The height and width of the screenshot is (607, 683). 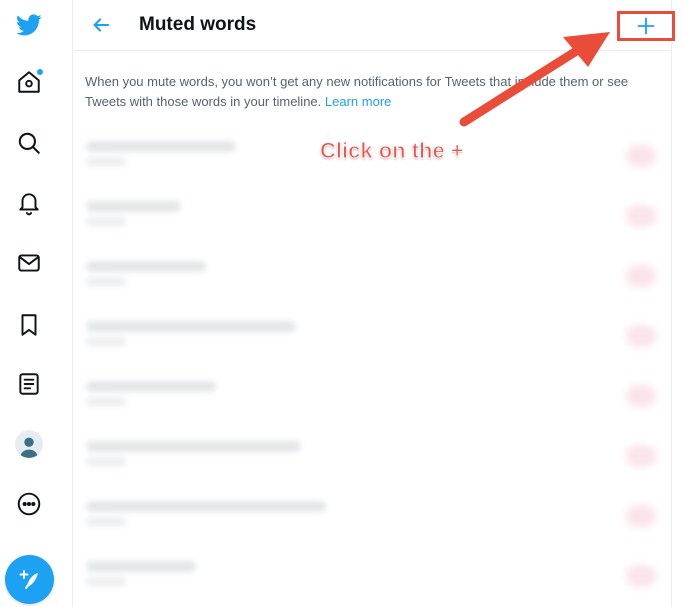 I want to click on explore-icon, so click(x=29, y=143).